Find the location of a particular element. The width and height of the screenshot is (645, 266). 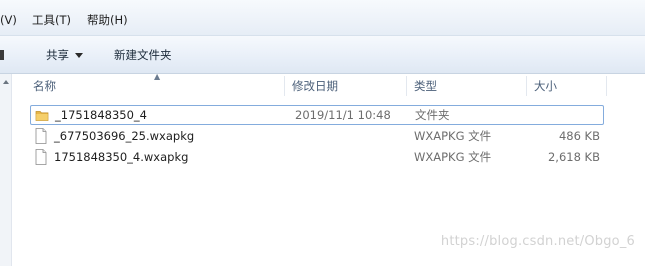

left-dropdown-stub is located at coordinates (2, 55).